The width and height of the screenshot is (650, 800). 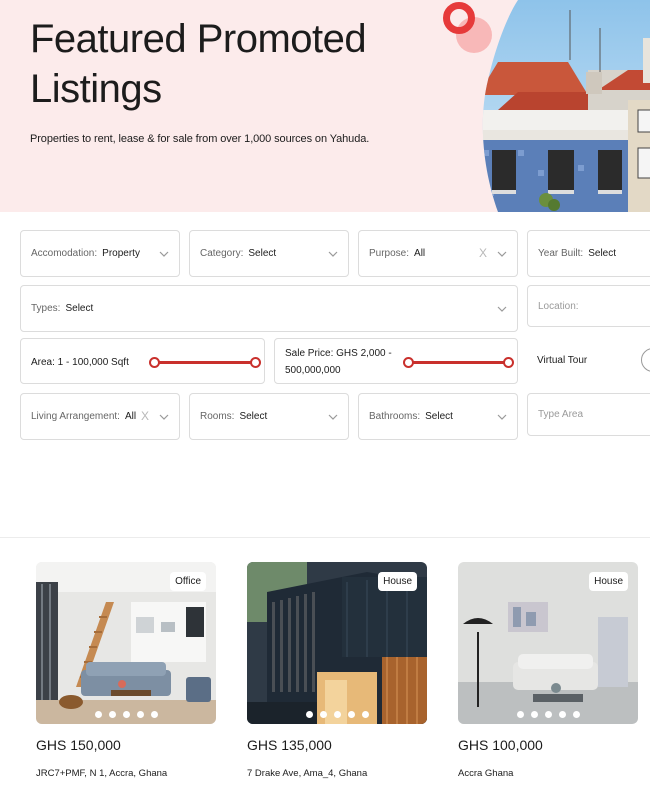 What do you see at coordinates (561, 253) in the screenshot?
I see `year-built-label: Year Built:` at bounding box center [561, 253].